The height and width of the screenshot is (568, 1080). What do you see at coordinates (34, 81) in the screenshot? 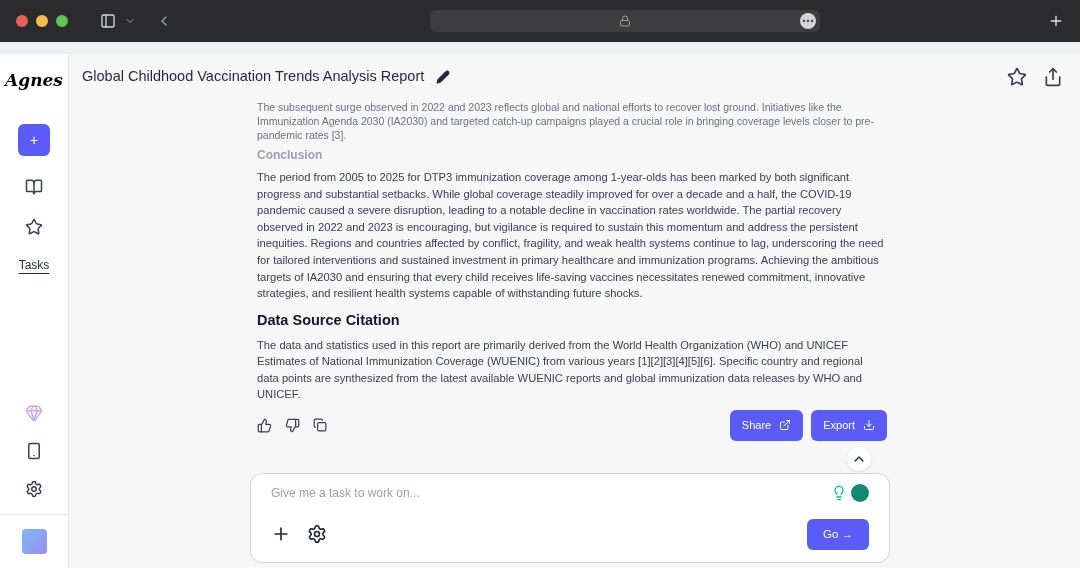
I see `logo: Agnes` at bounding box center [34, 81].